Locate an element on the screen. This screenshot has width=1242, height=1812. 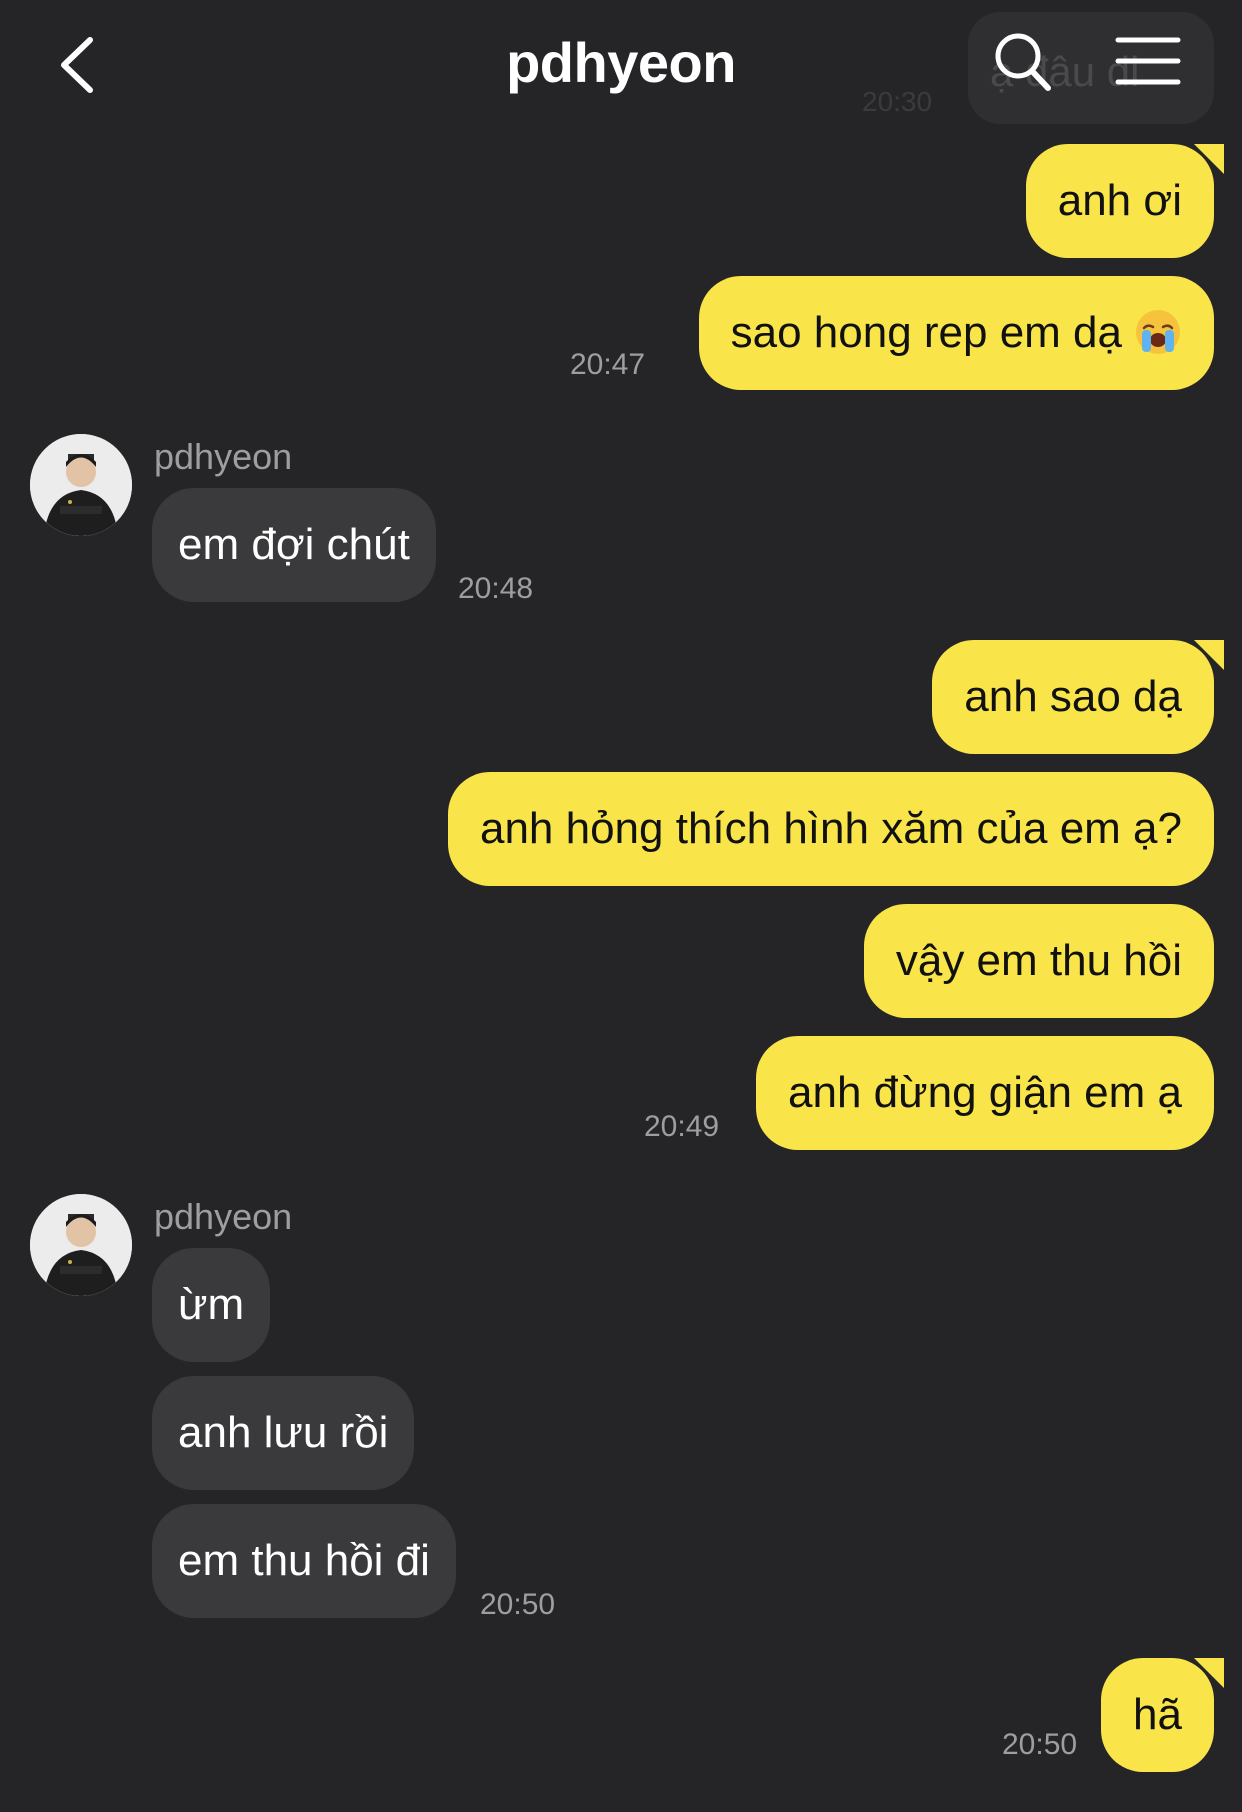
hamburger-menu-icon is located at coordinates (1148, 61).